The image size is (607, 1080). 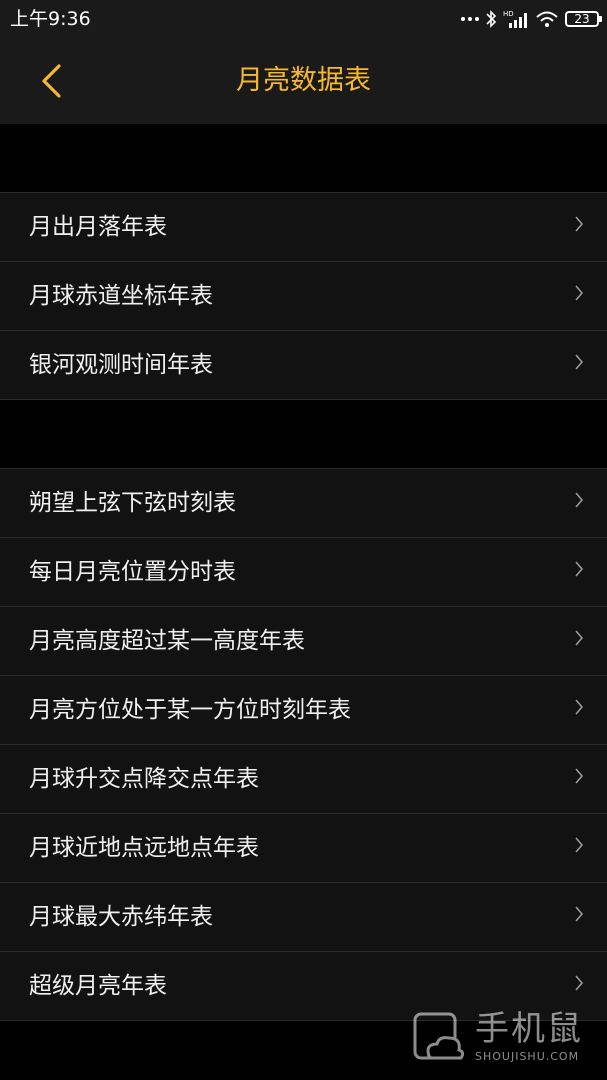 I want to click on list-item-label: 月亮高度超过某一高度年表, so click(x=167, y=641).